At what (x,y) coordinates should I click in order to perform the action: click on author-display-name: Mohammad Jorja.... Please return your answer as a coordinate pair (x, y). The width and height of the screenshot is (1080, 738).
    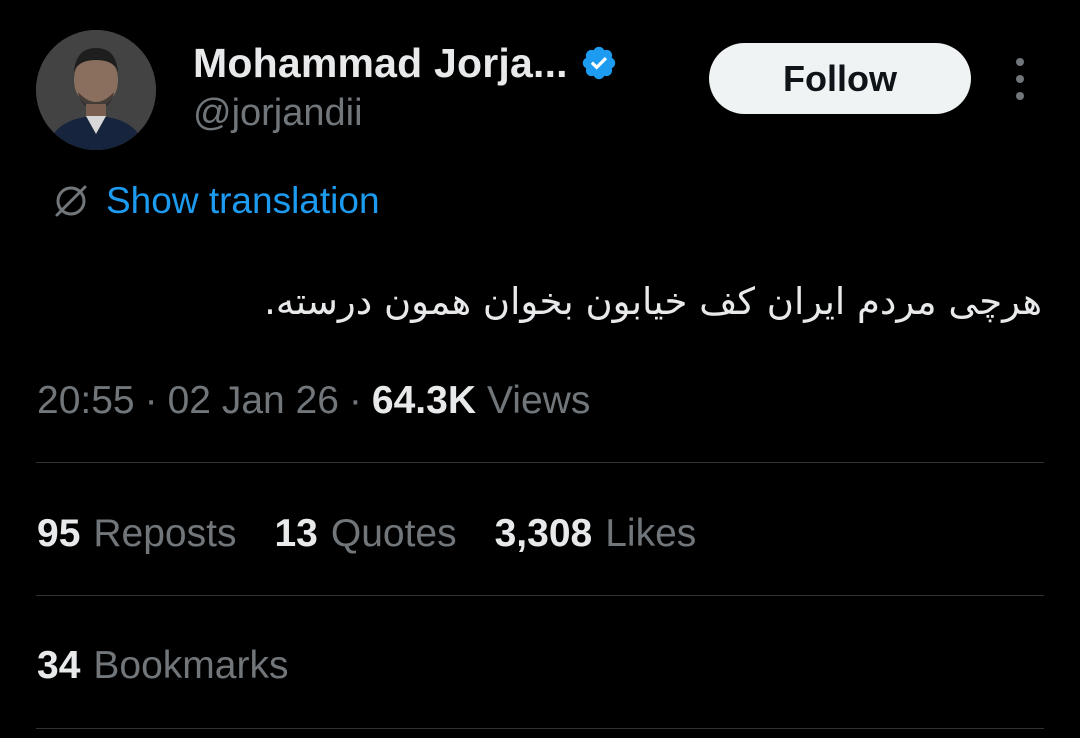
    Looking at the image, I should click on (380, 63).